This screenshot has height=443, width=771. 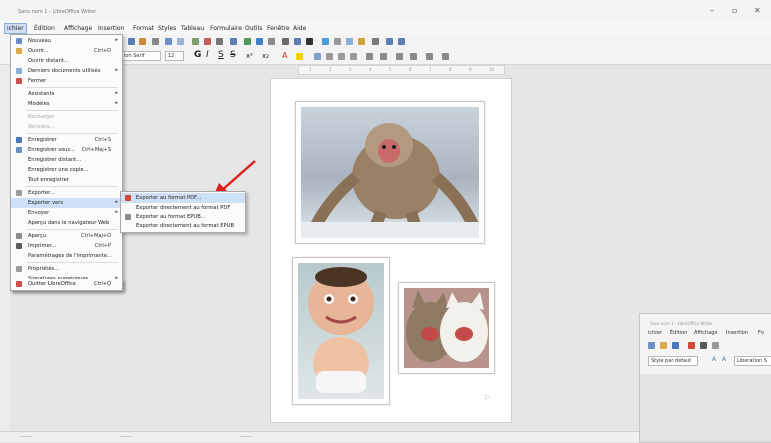 What do you see at coordinates (429, 56) in the screenshot?
I see `line-spacing-icon` at bounding box center [429, 56].